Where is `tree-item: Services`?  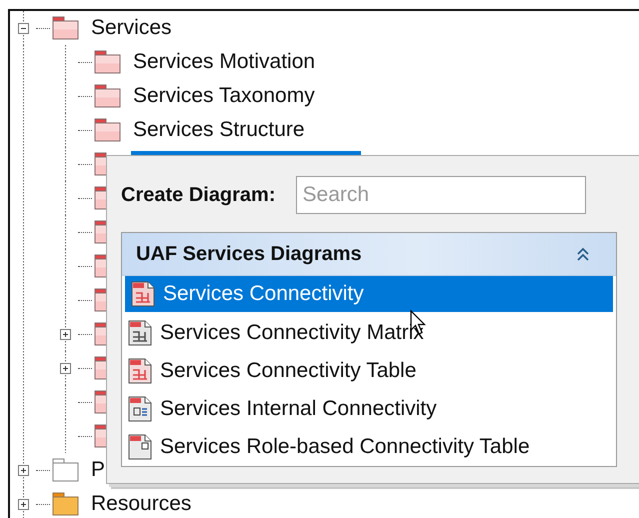
tree-item: Services is located at coordinates (131, 28).